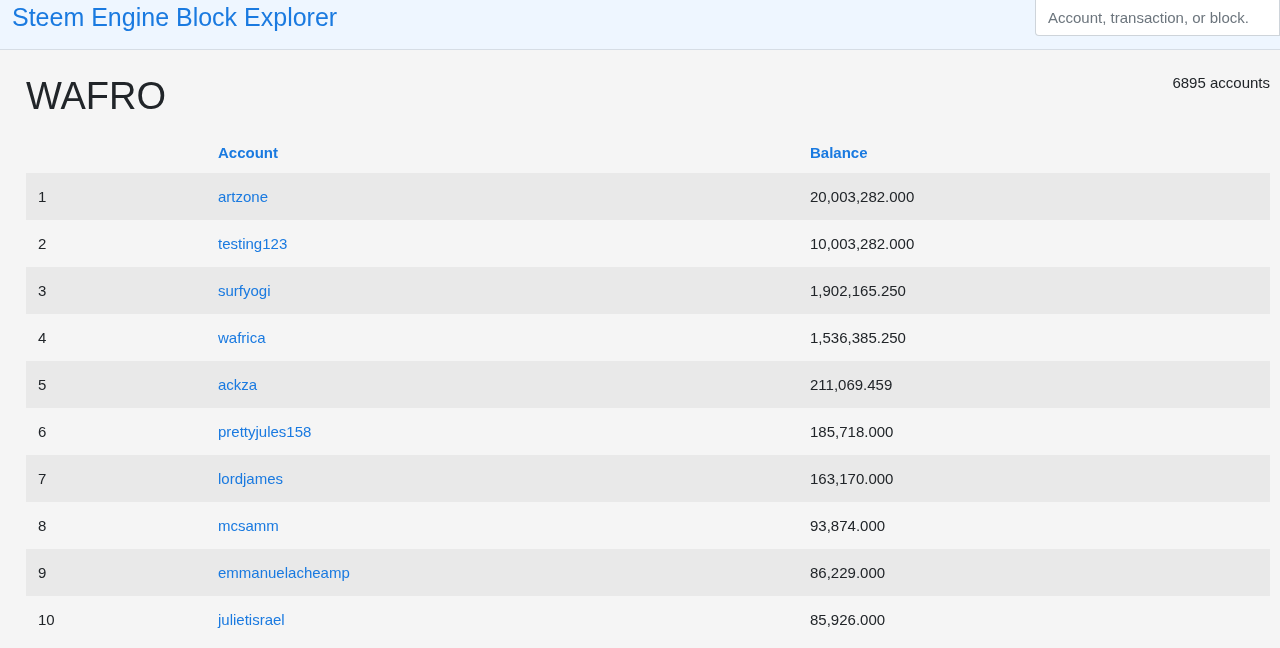  I want to click on rank-cell: 7, so click(122, 478).